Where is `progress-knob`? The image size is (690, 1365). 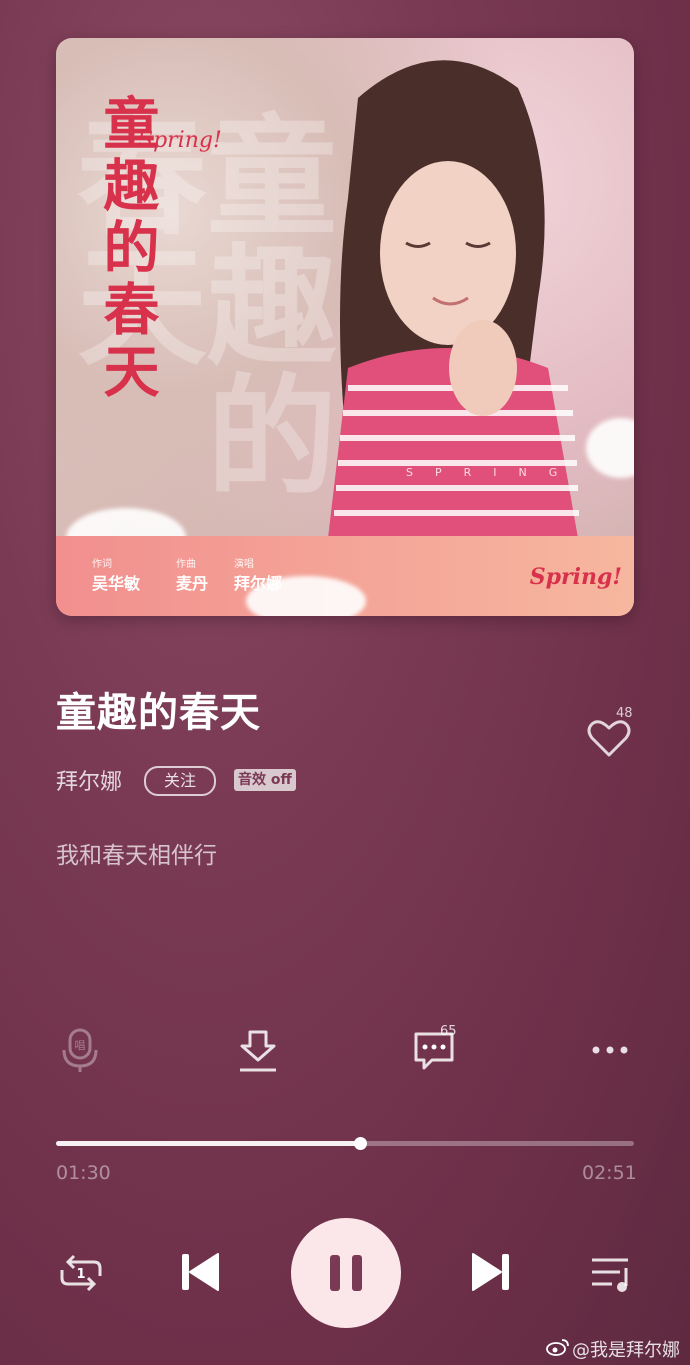
progress-knob is located at coordinates (361, 1143).